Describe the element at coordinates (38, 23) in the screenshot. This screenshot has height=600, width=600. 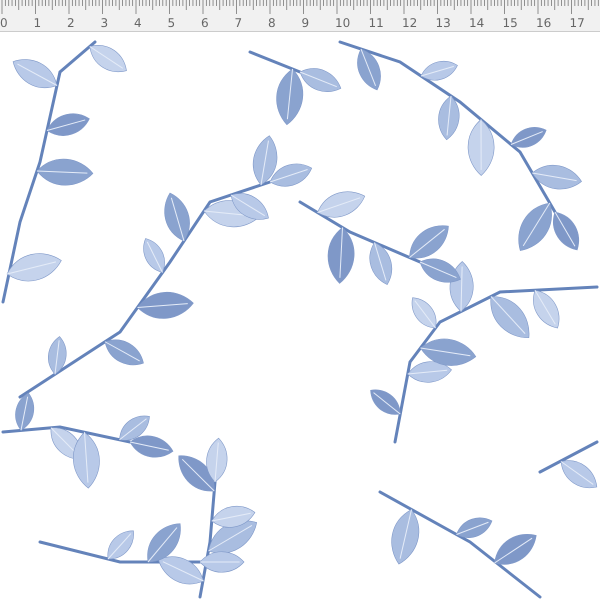
I see `ruler-number: 1` at that location.